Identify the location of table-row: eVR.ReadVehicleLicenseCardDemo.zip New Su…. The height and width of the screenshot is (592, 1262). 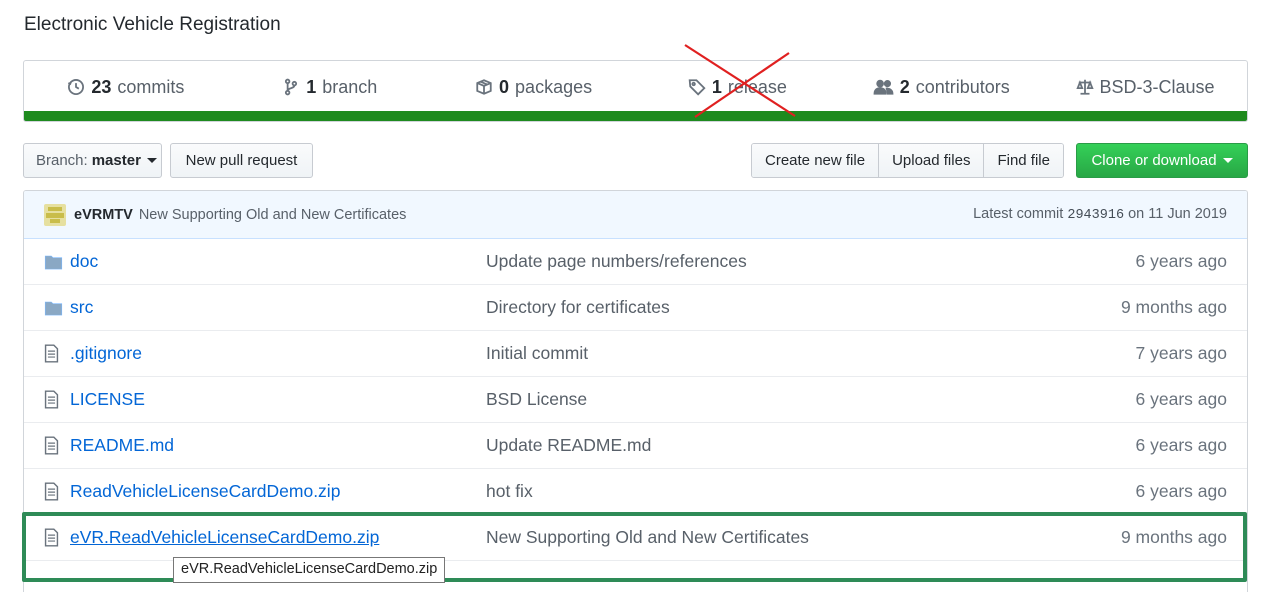
(635, 538).